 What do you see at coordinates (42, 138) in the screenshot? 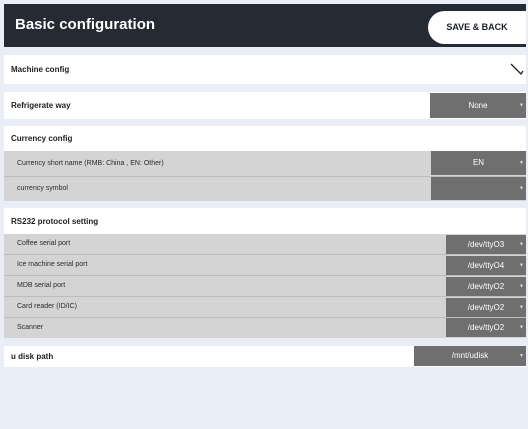
I see `currency-config-label: Currency config` at bounding box center [42, 138].